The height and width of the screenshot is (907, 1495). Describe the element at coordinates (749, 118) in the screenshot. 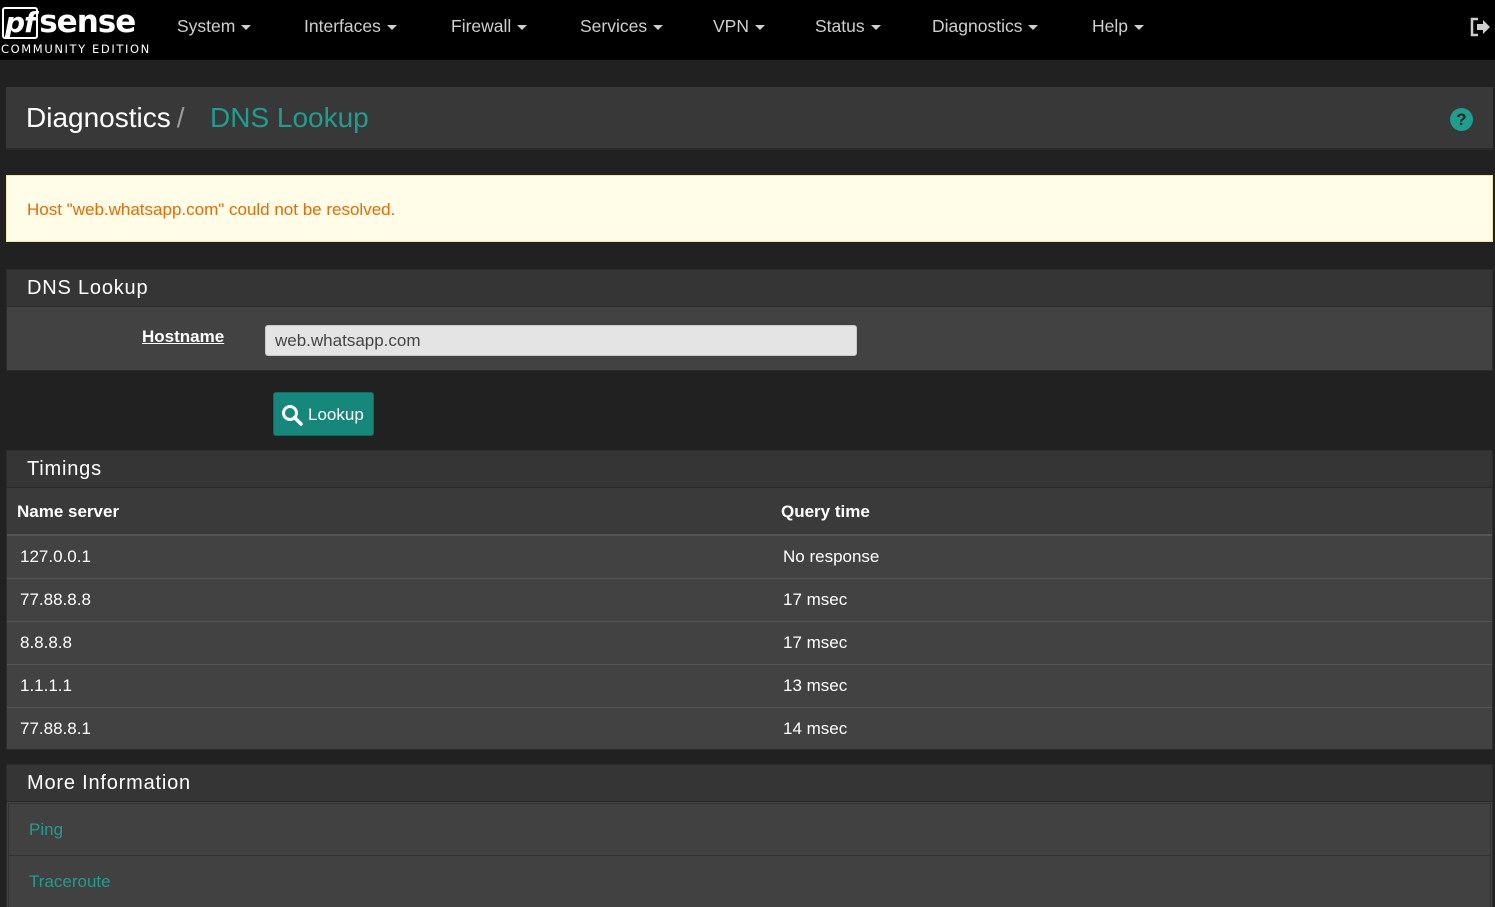

I see `page-header: Diagnostics / DNS Lookup ?` at that location.